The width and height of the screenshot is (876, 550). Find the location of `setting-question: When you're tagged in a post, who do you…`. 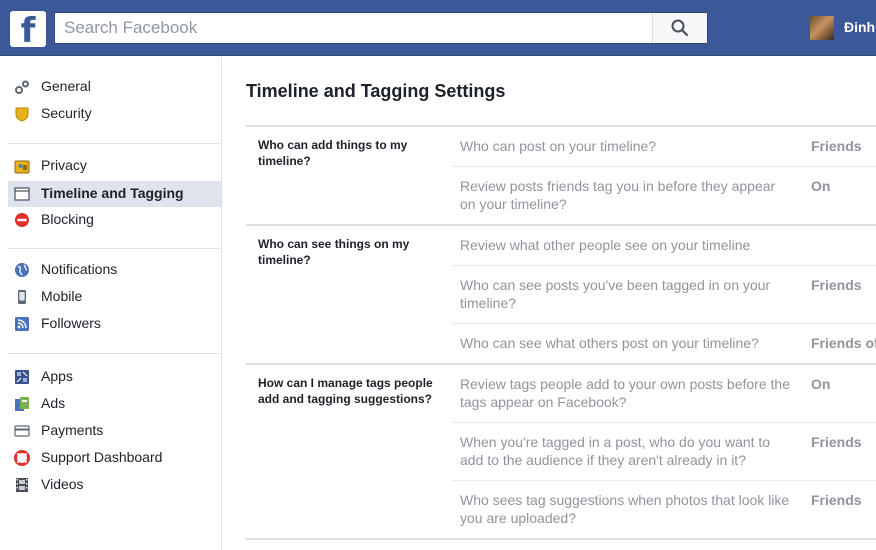

setting-question: When you're tagged in a post, who do you… is located at coordinates (615, 451).